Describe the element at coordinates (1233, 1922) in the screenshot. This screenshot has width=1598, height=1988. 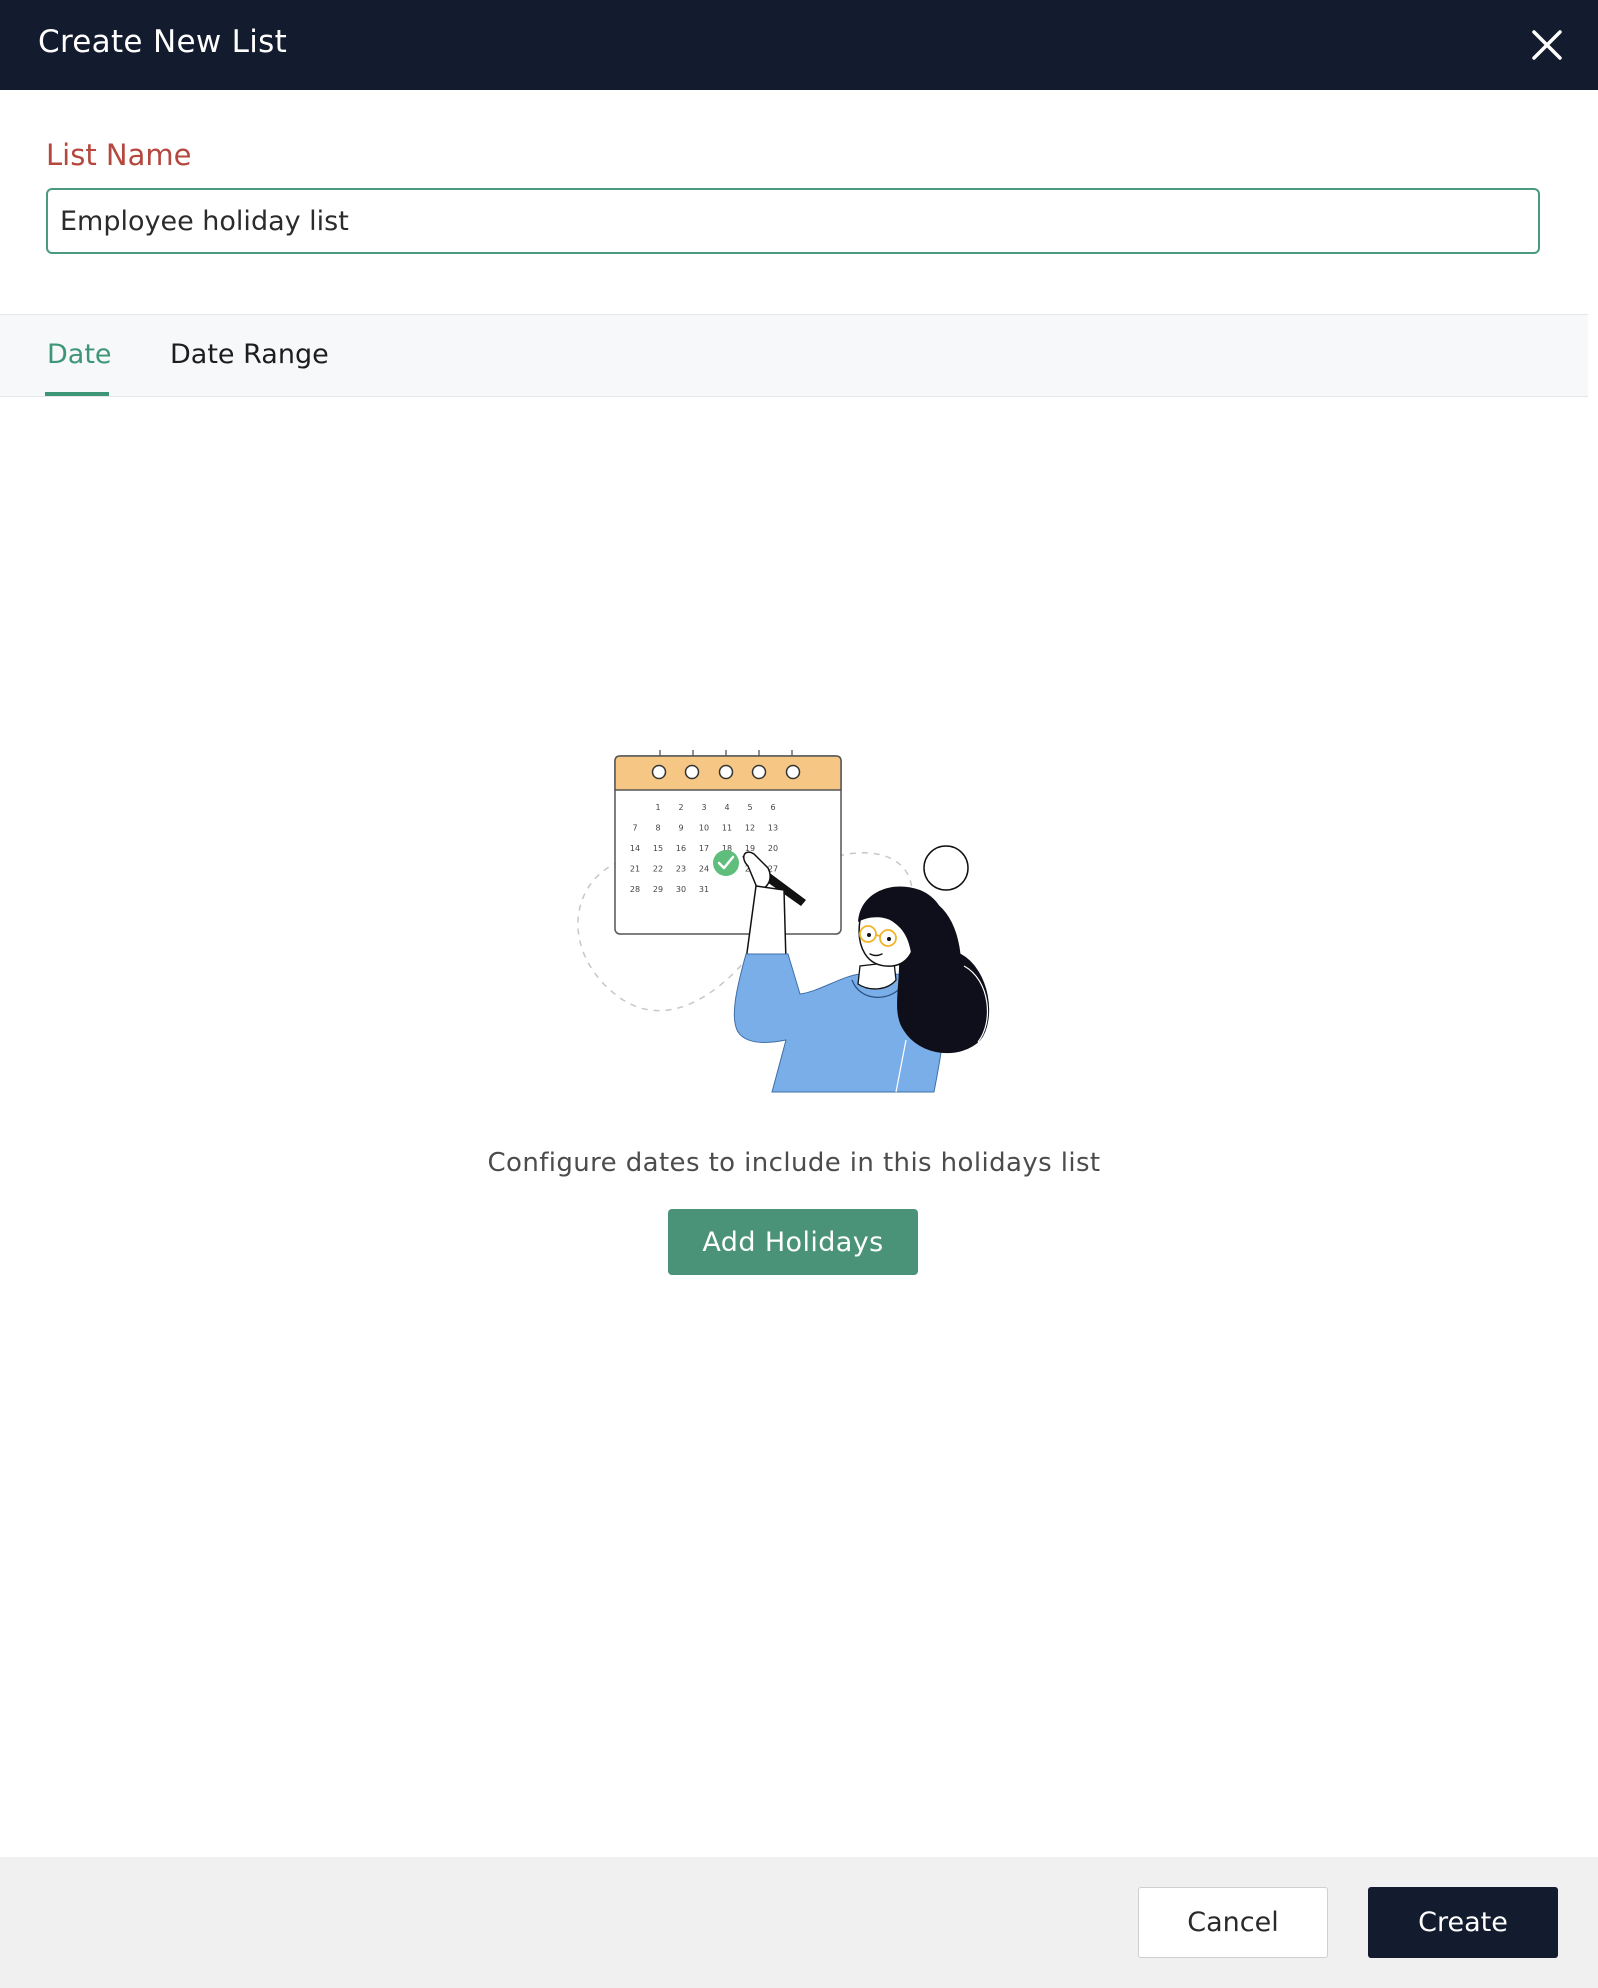
I see `cancel-button: Cancel` at that location.